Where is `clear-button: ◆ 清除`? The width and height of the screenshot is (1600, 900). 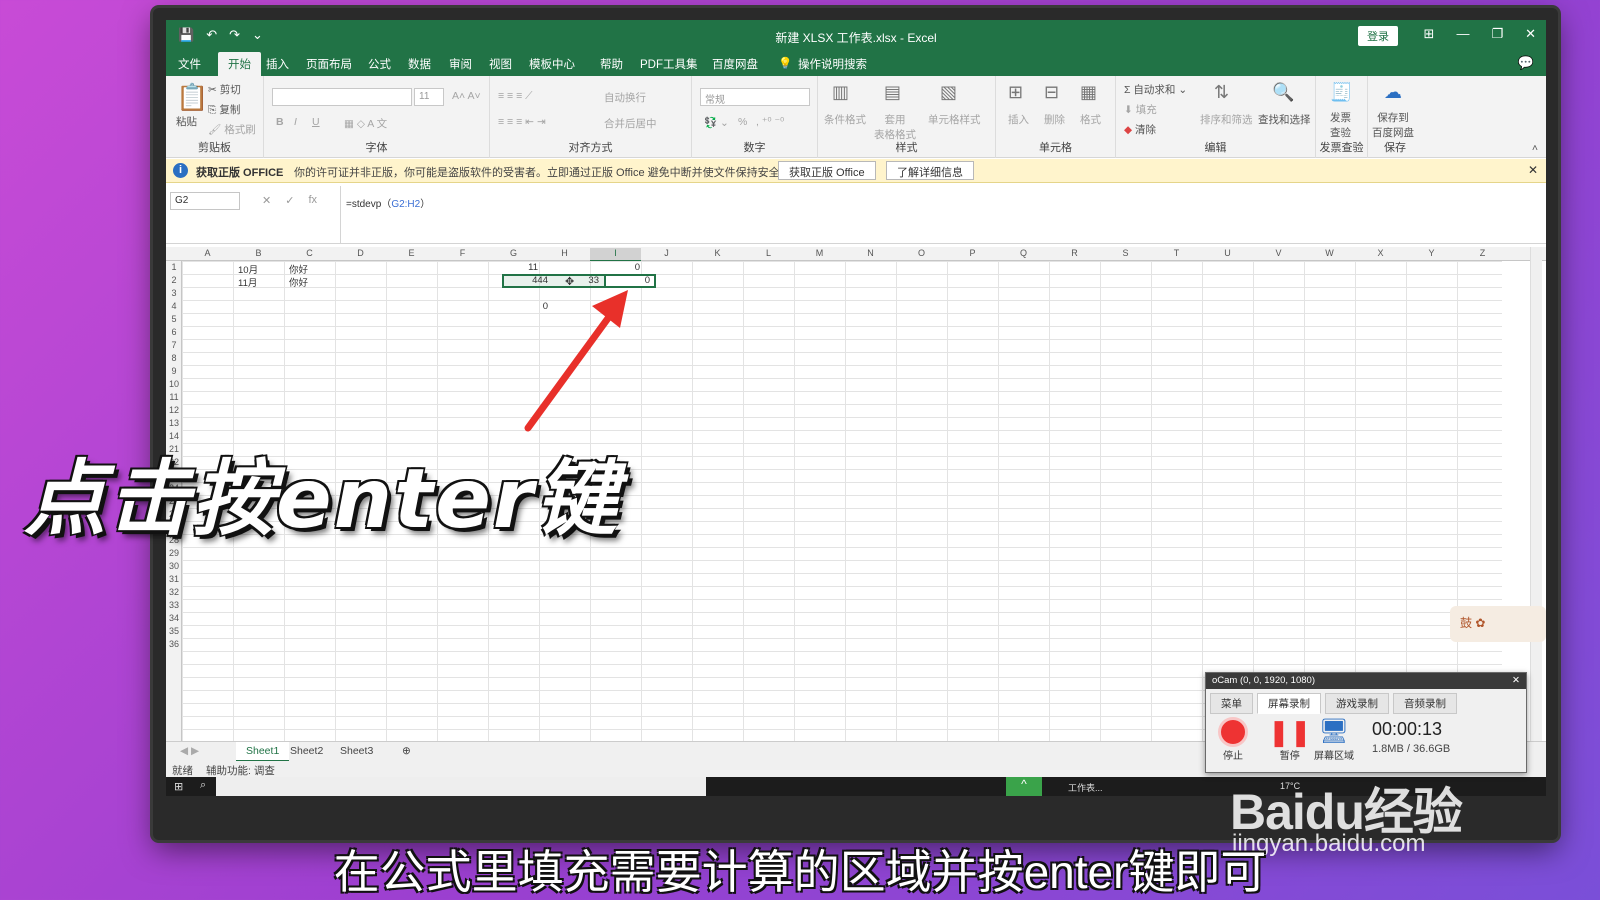
clear-button: ◆ 清除 is located at coordinates (1140, 129).